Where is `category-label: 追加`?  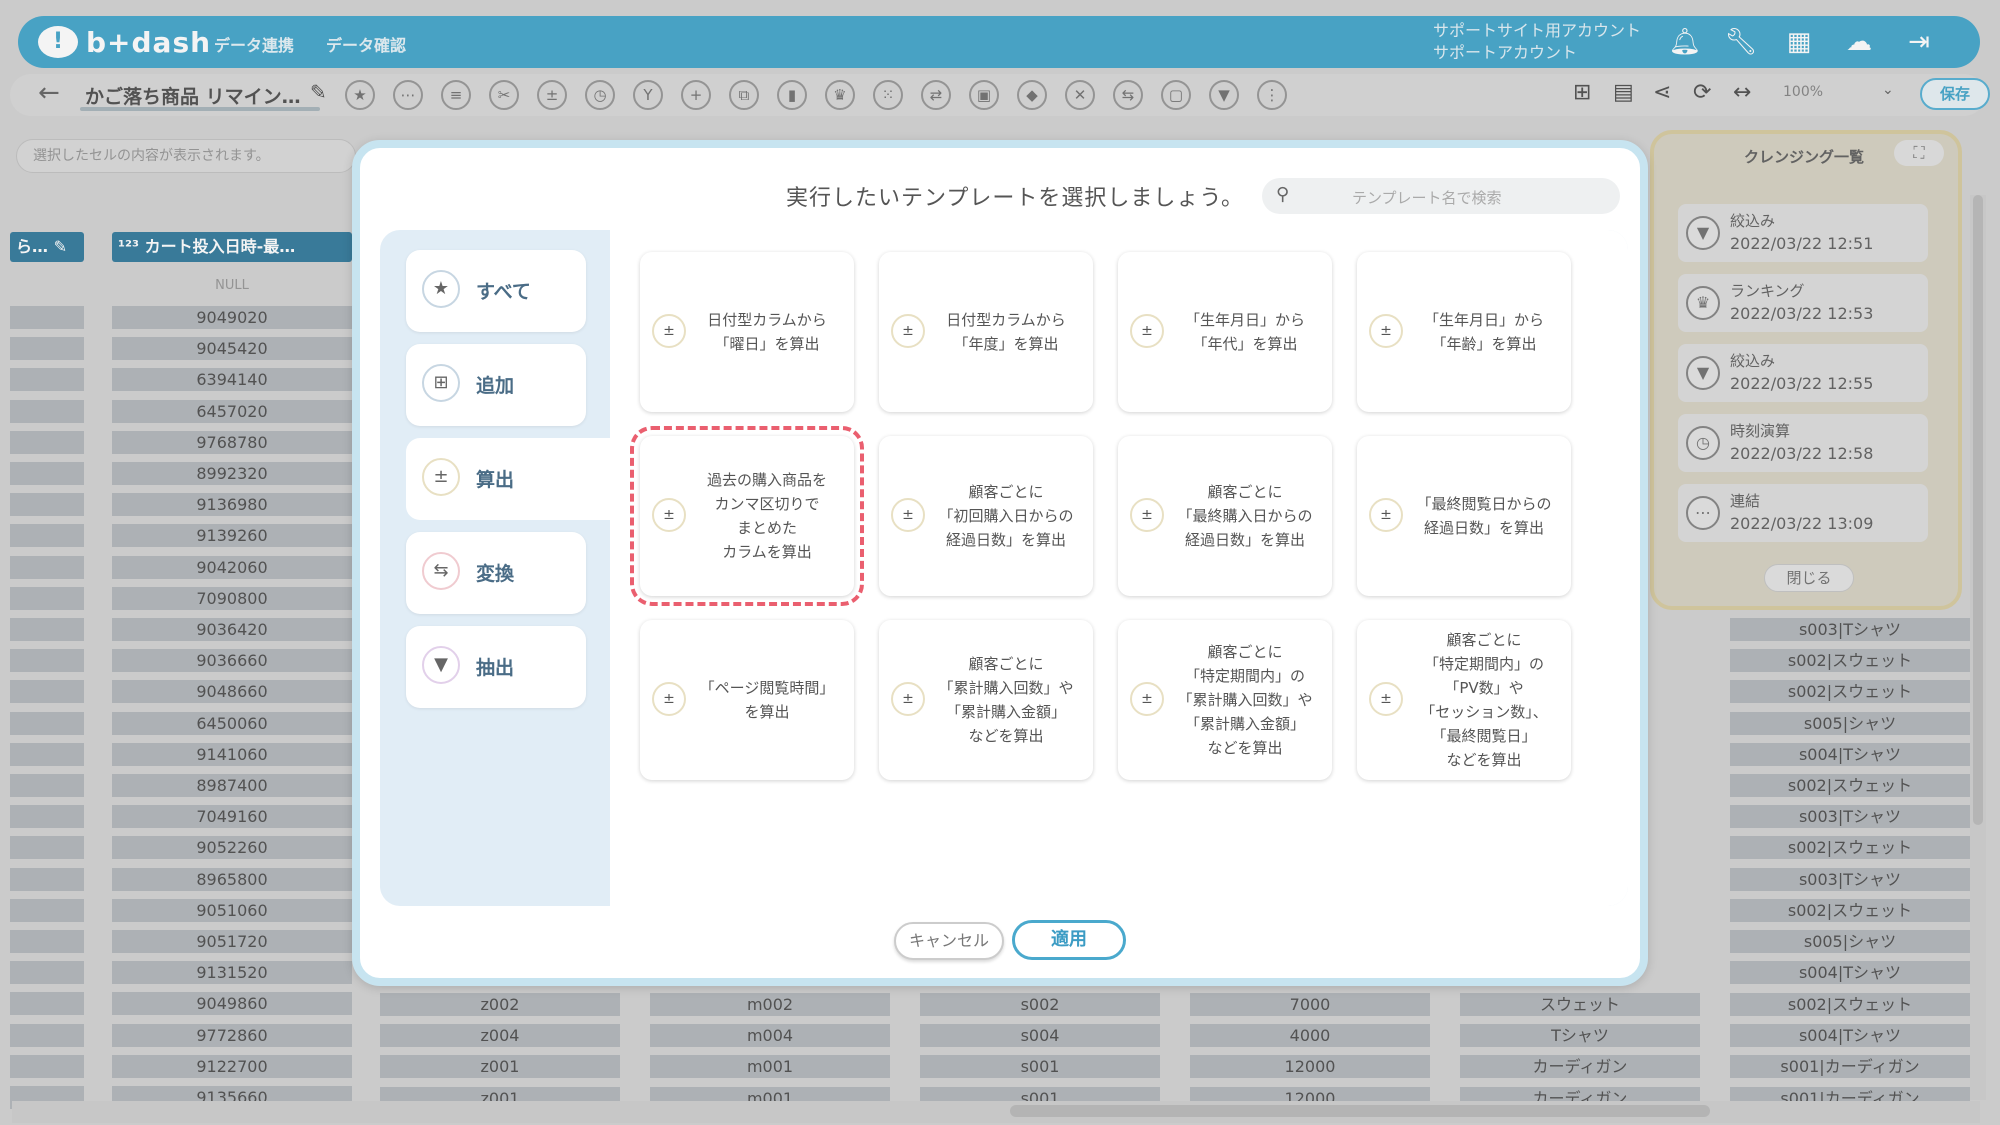
category-label: 追加 is located at coordinates (495, 386).